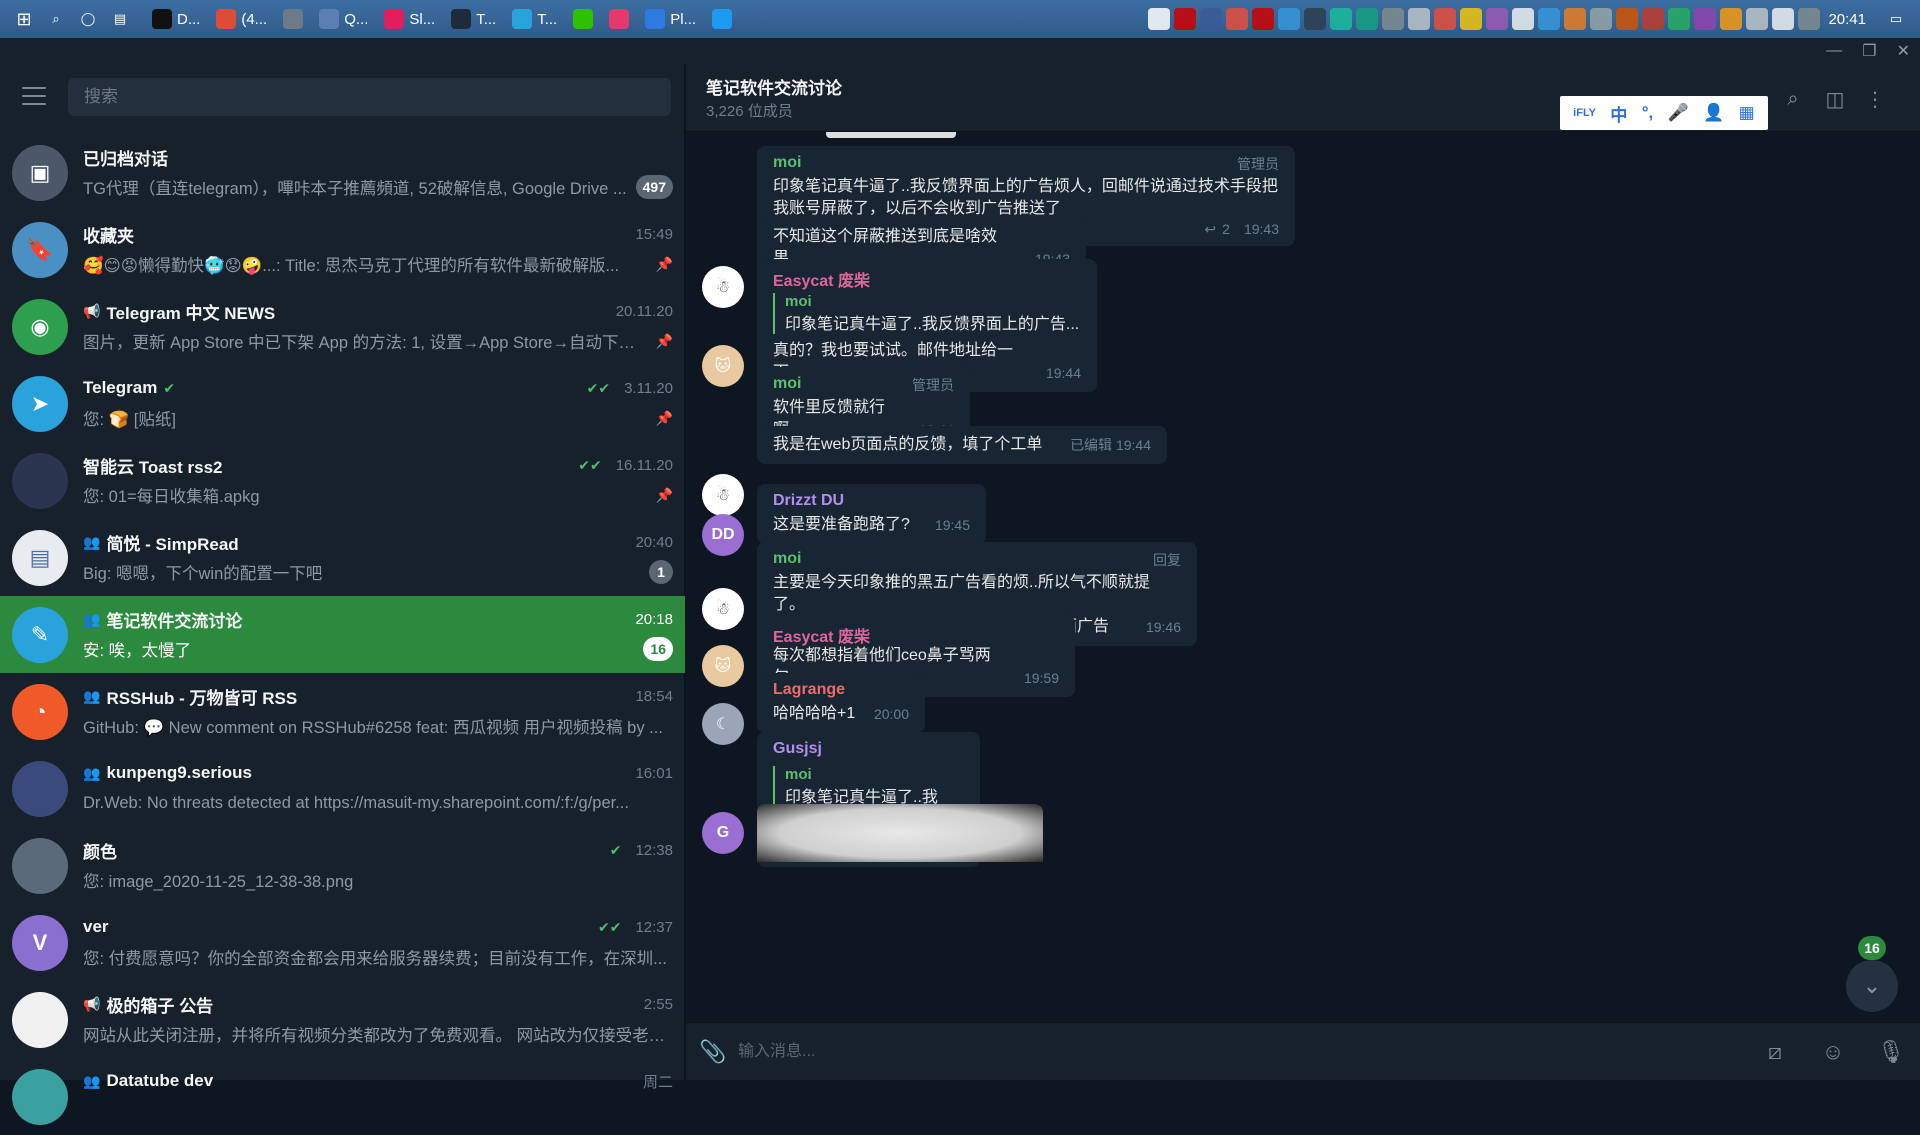  What do you see at coordinates (723, 535) in the screenshot?
I see `sender-avatar: DD` at bounding box center [723, 535].